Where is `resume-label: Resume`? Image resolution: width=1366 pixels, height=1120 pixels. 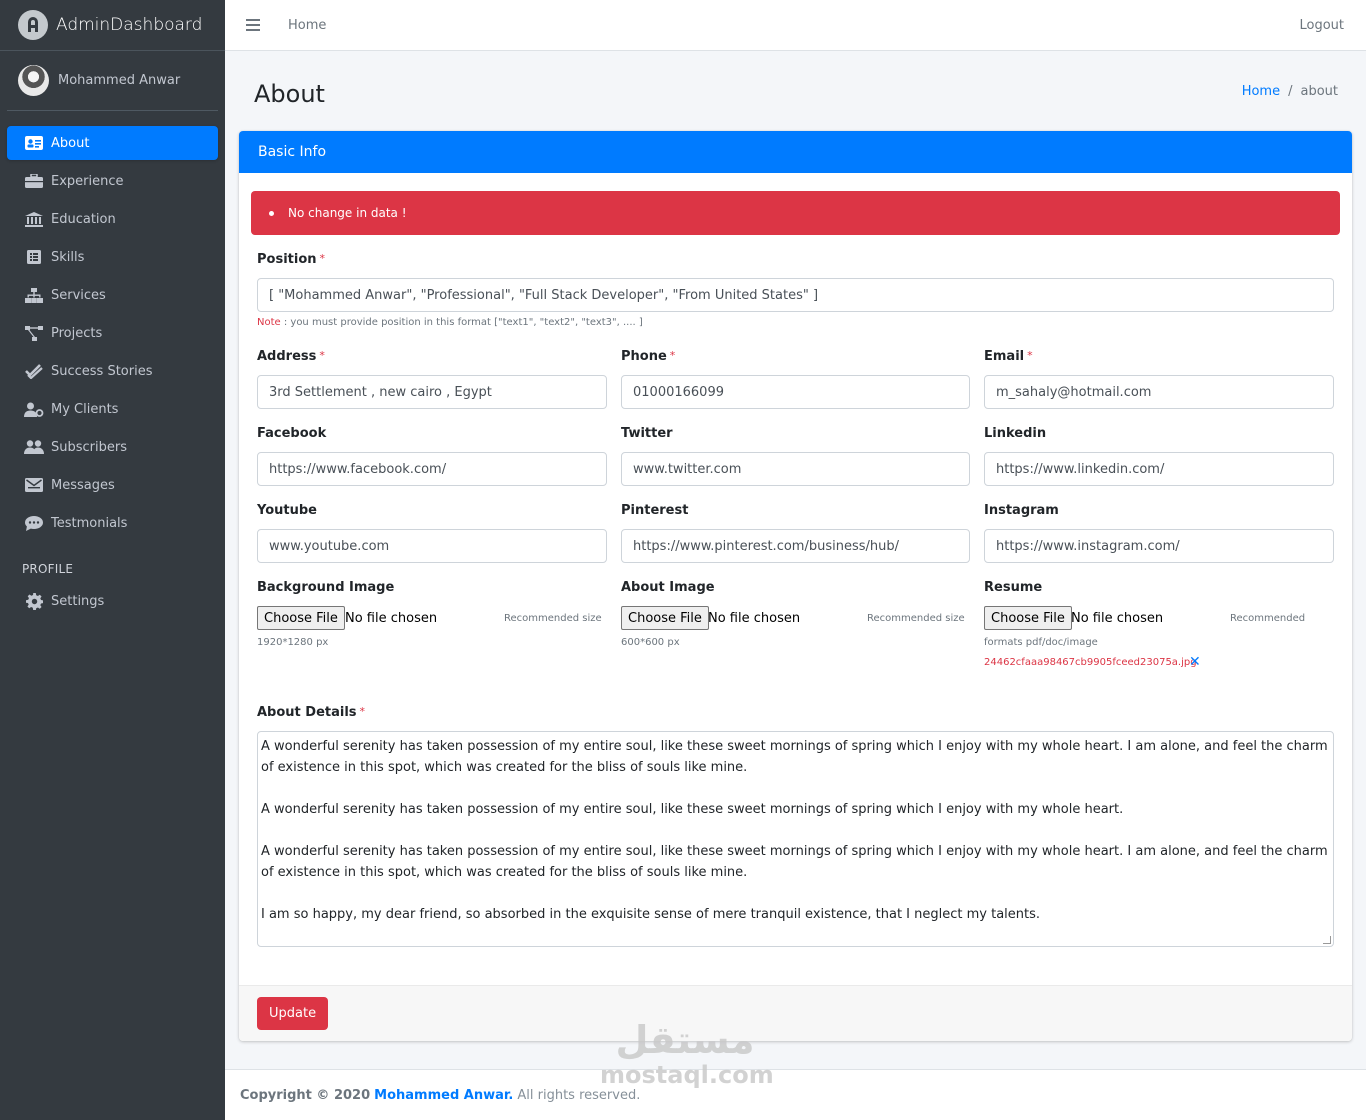 resume-label: Resume is located at coordinates (1013, 587).